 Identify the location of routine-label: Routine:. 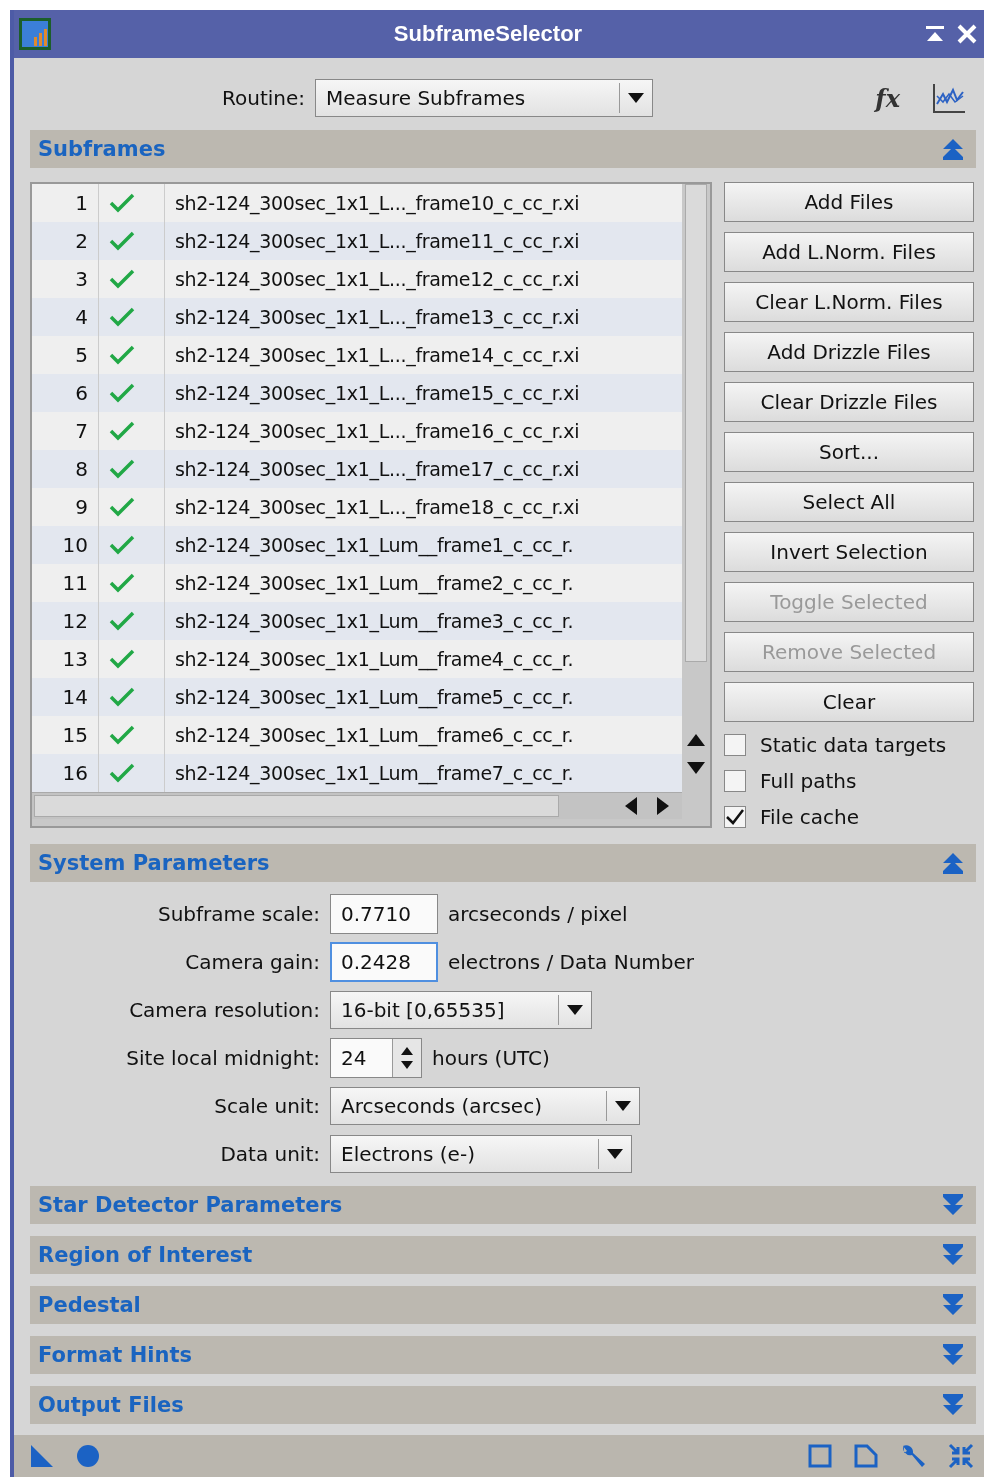
(264, 98).